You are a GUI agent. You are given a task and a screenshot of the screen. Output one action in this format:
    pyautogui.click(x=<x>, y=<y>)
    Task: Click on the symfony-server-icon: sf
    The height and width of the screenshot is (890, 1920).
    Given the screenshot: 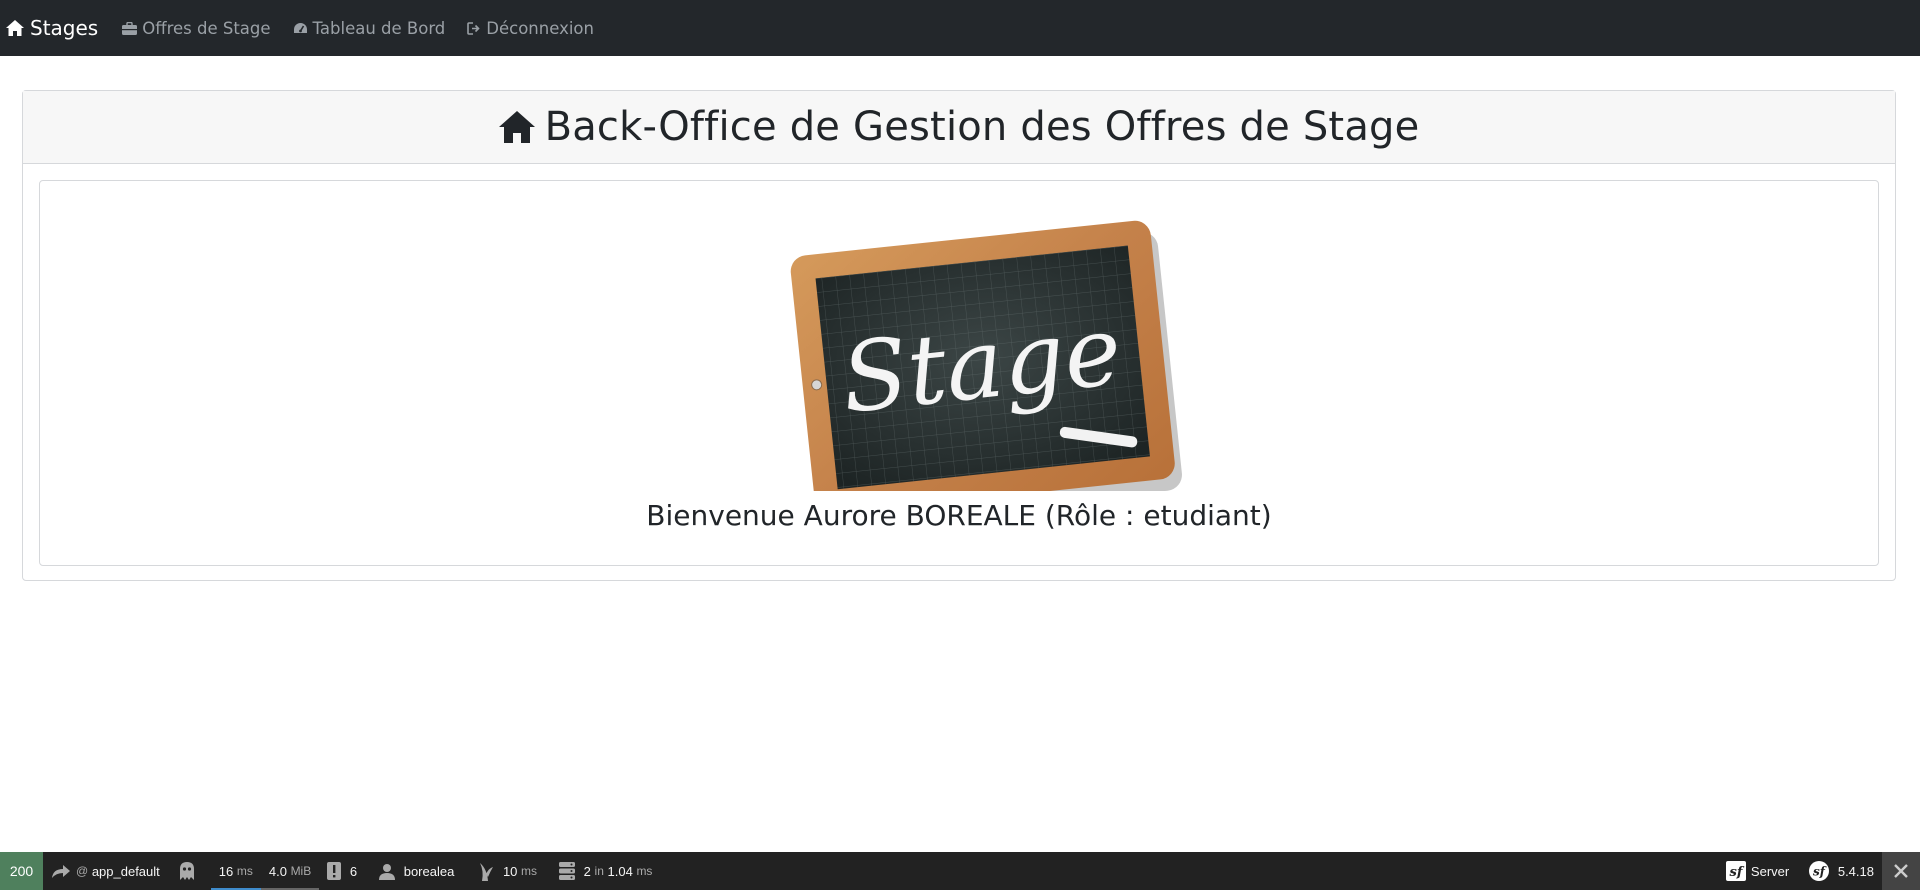 What is the action you would take?
    pyautogui.click(x=1735, y=871)
    